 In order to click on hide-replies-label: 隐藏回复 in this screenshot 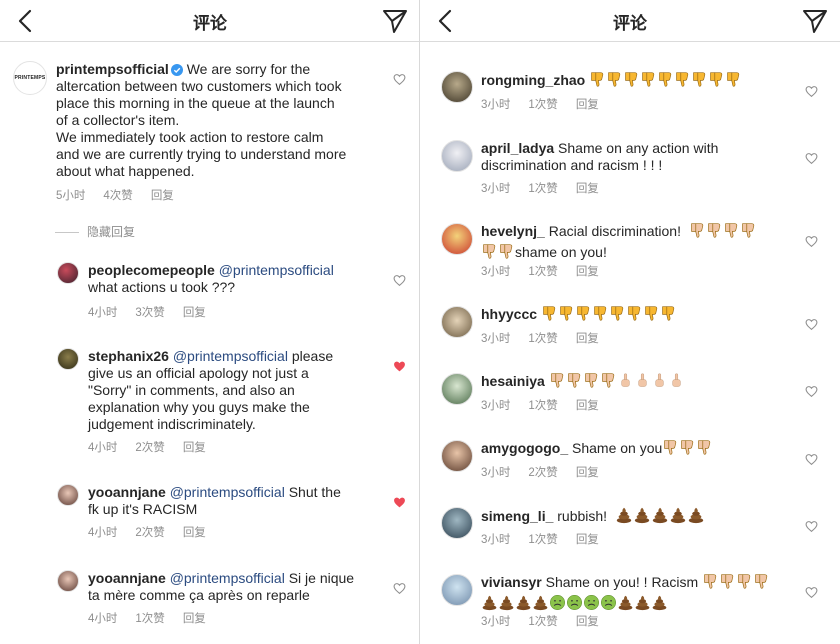, I will do `click(111, 232)`.